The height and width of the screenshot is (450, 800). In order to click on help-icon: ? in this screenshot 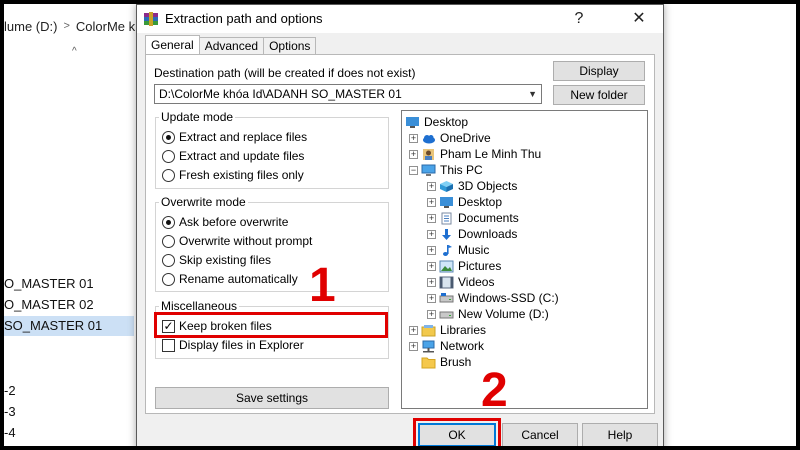, I will do `click(579, 19)`.